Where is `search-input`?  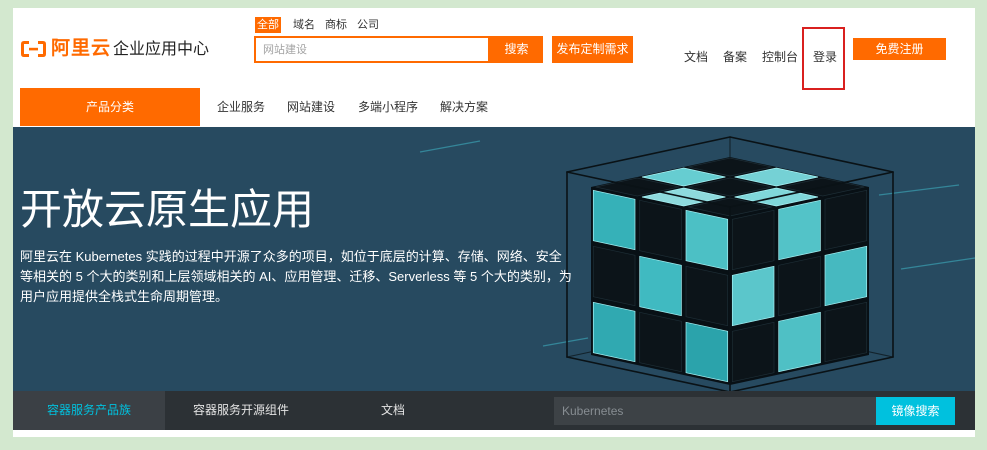 search-input is located at coordinates (372, 49).